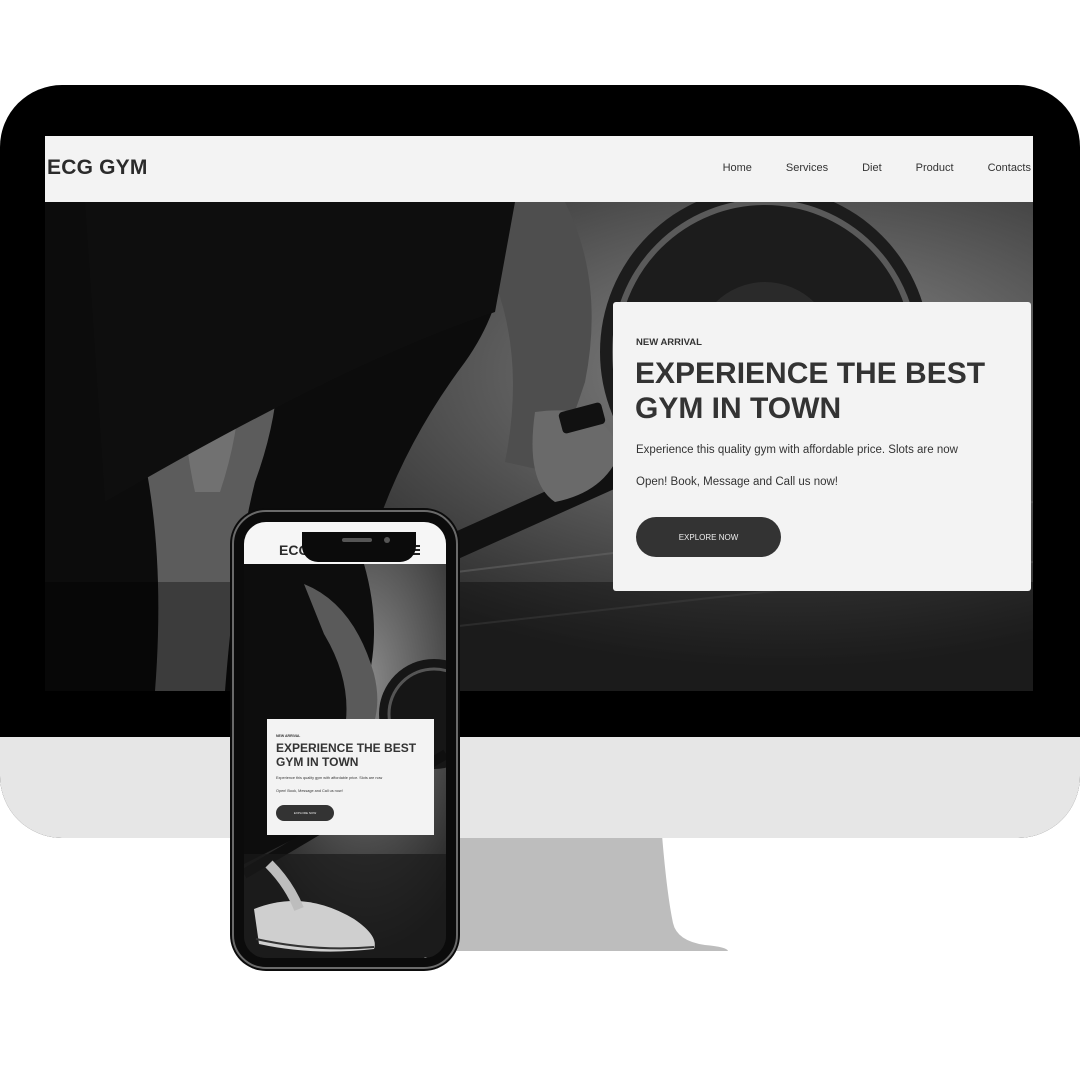 Image resolution: width=1080 pixels, height=1080 pixels. Describe the element at coordinates (872, 168) in the screenshot. I see `nav-diet: Diet` at that location.